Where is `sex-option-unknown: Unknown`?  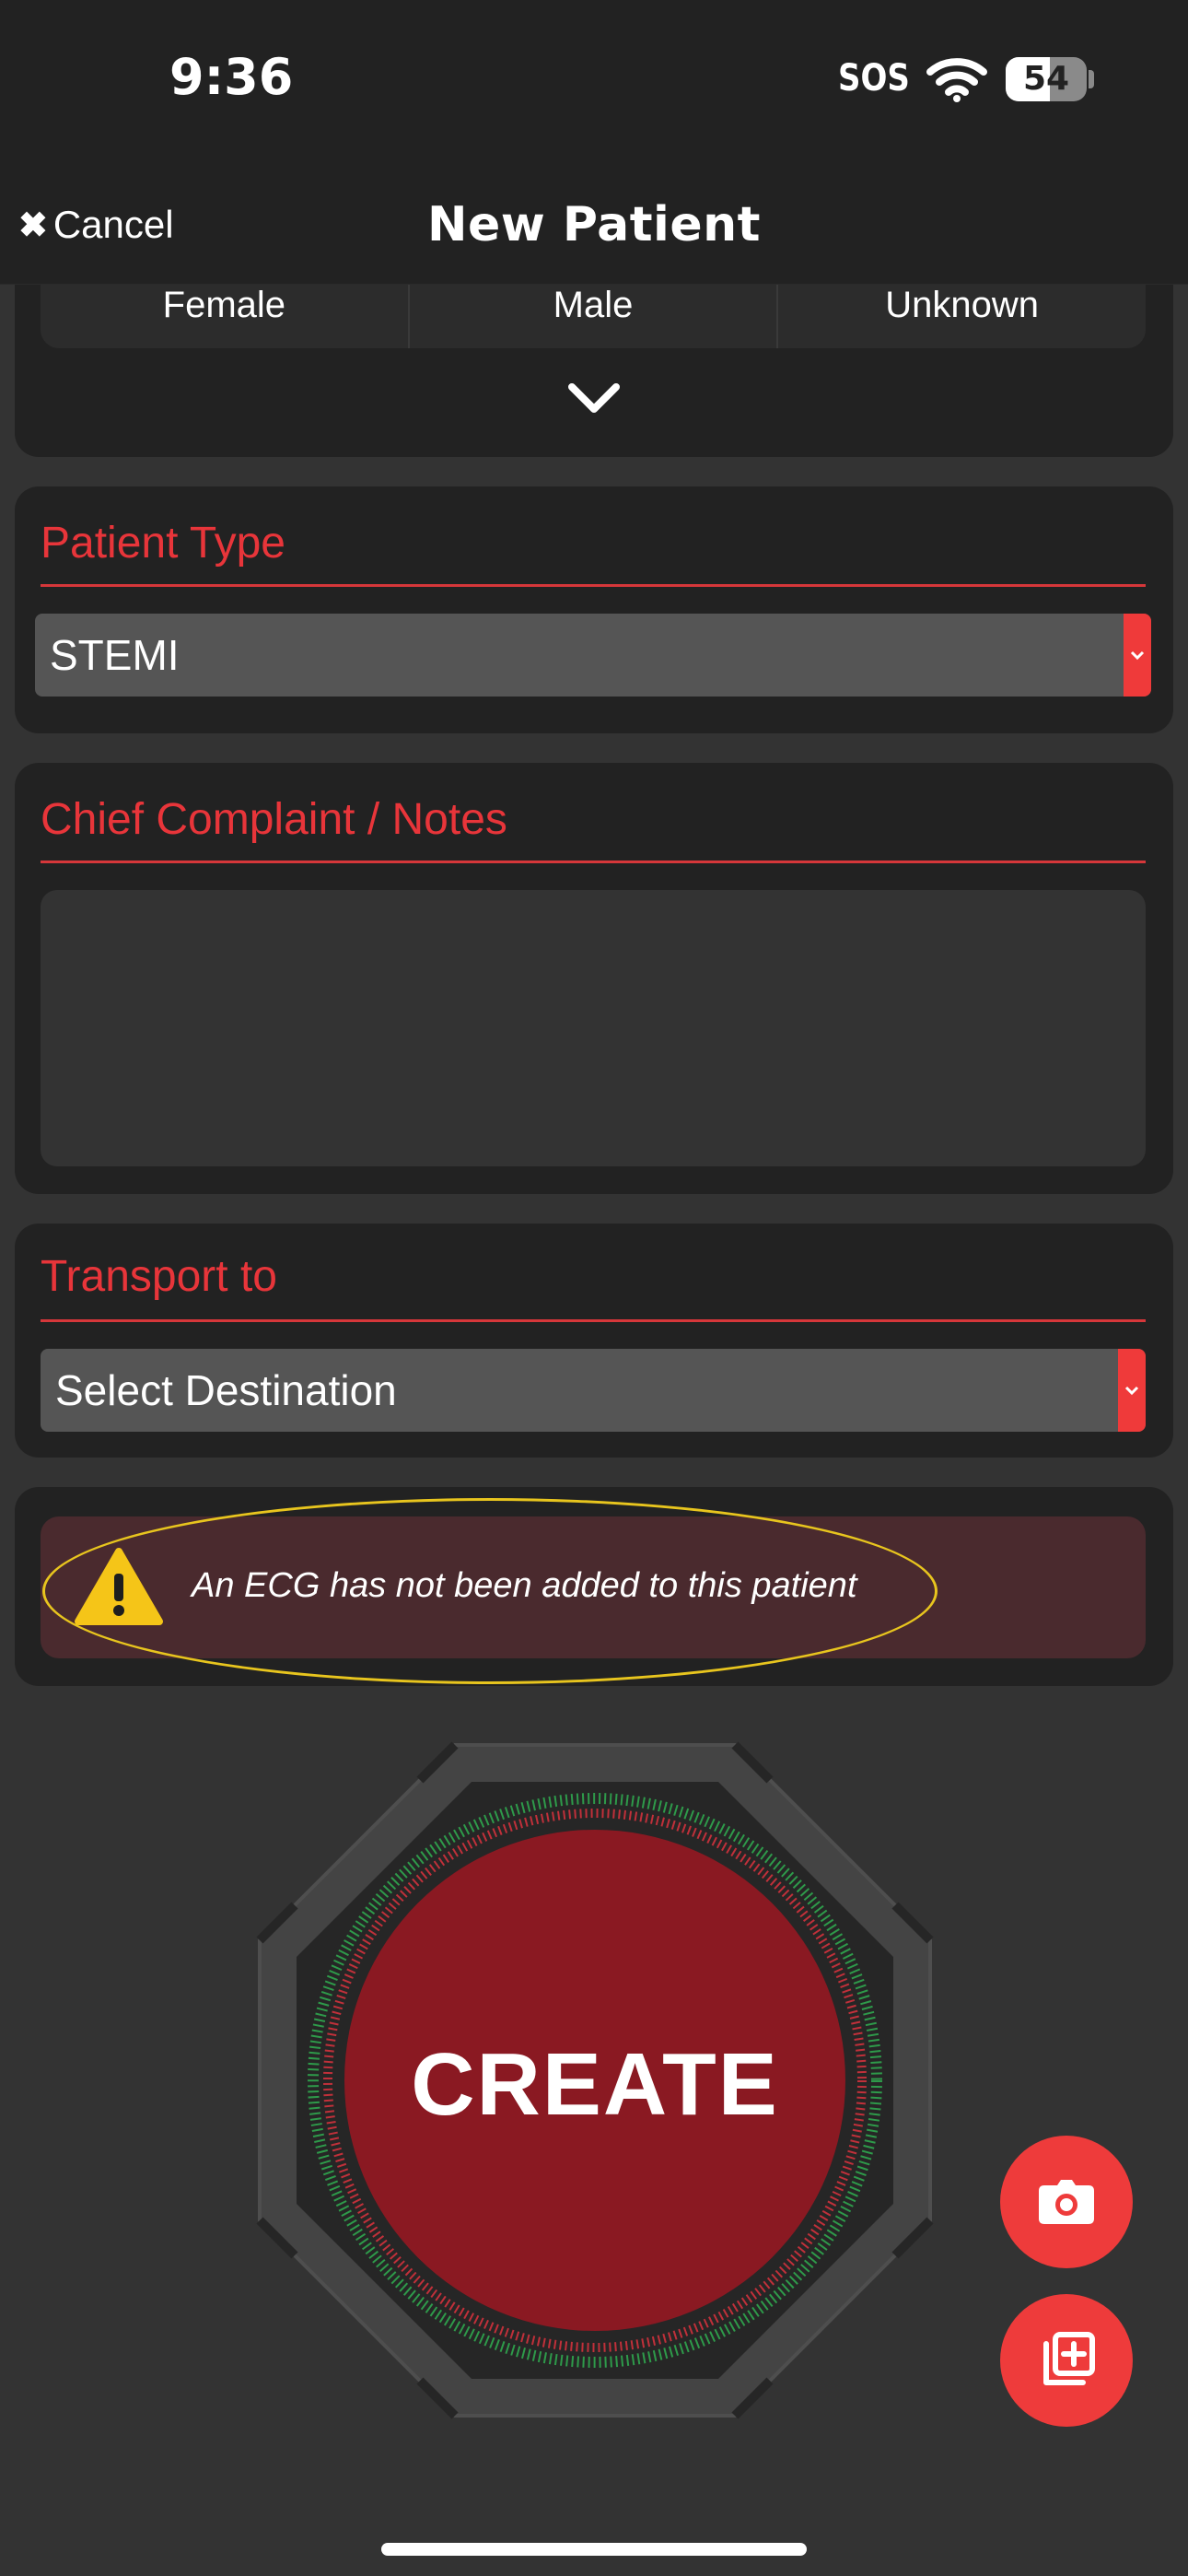 sex-option-unknown: Unknown is located at coordinates (962, 312).